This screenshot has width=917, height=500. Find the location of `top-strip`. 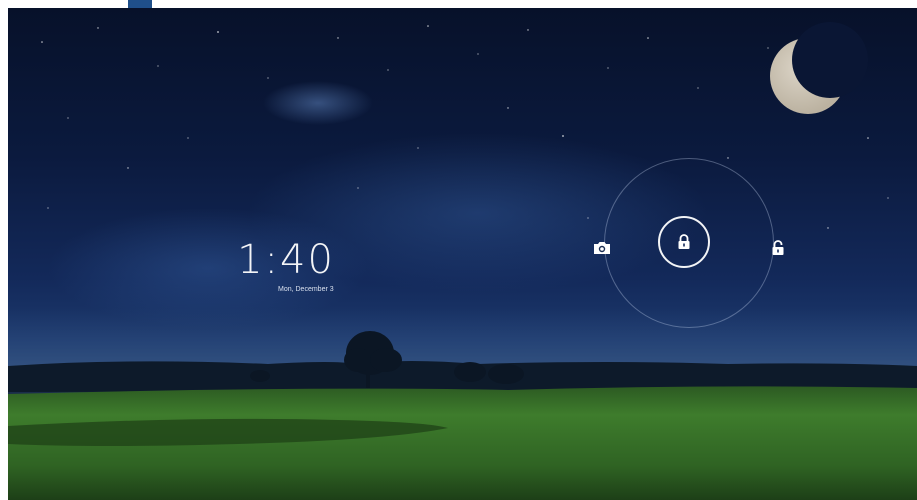

top-strip is located at coordinates (458, 4).